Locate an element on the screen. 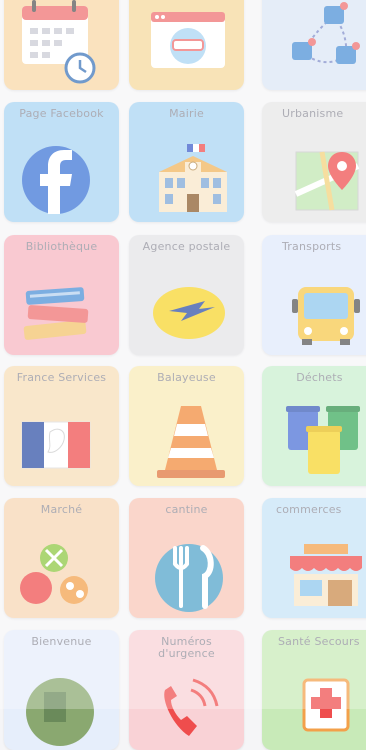 Image resolution: width=366 pixels, height=750 pixels. tile-calendar is located at coordinates (61, 45).